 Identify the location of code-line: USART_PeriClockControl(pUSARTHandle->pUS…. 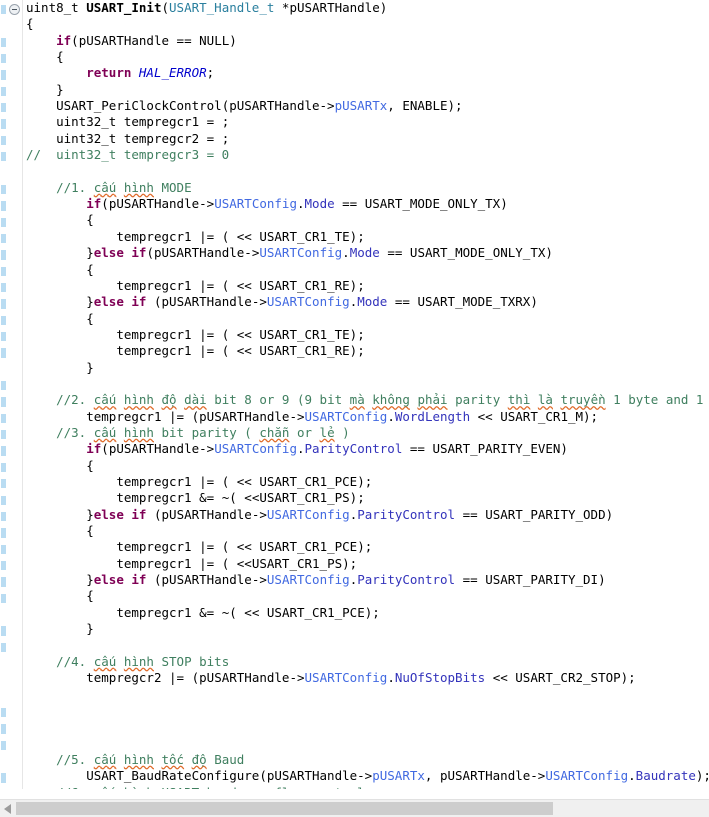
(259, 106).